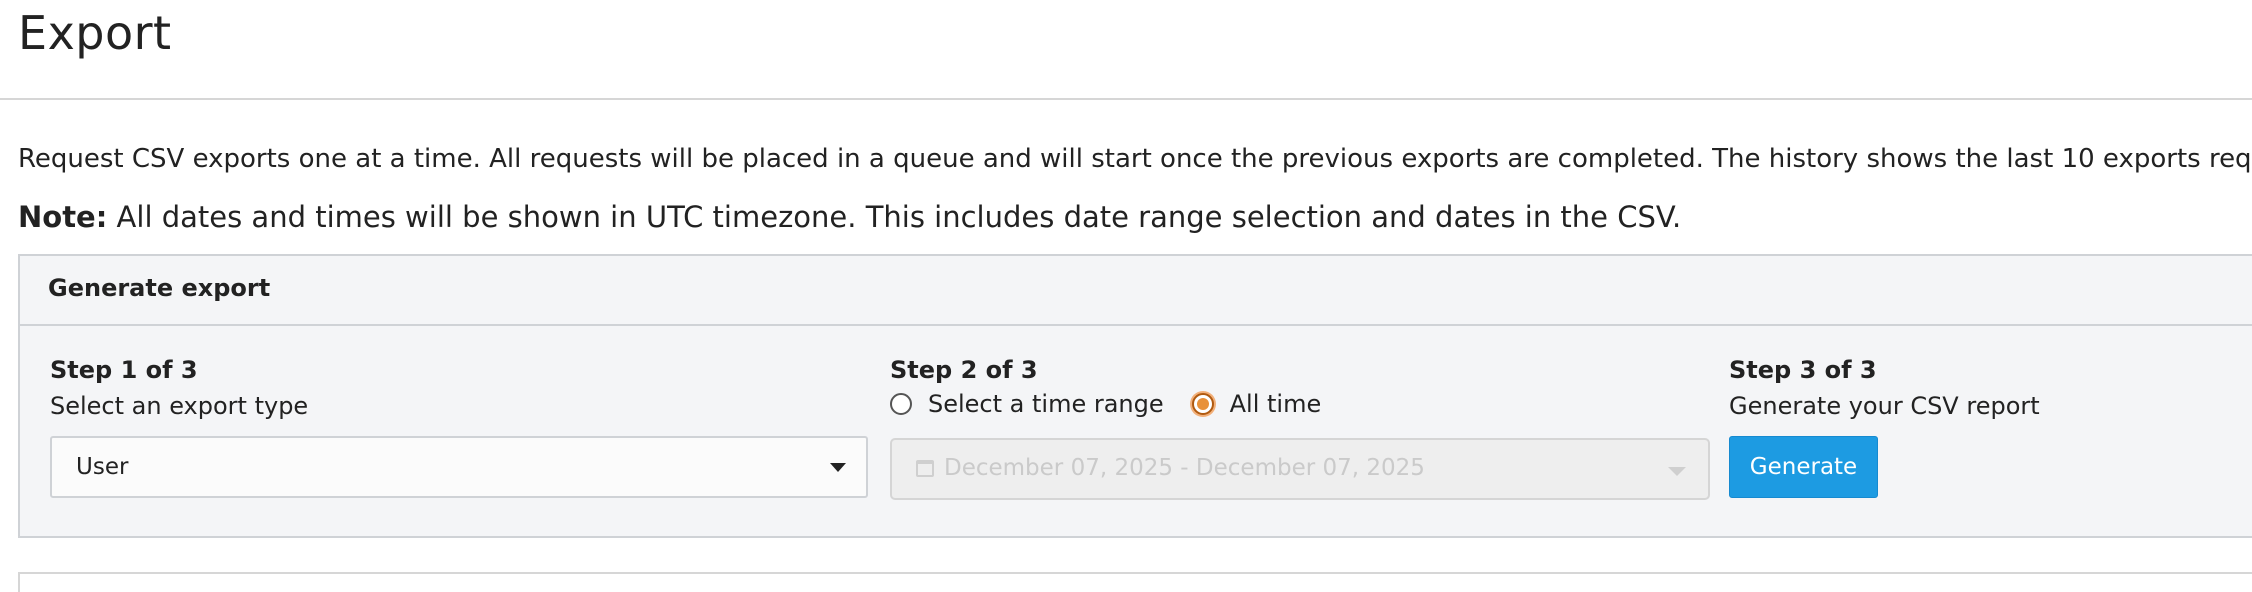 The image size is (2252, 592). Describe the element at coordinates (1884, 406) in the screenshot. I see `step-3-subtitle: Generate your CSV report` at that location.